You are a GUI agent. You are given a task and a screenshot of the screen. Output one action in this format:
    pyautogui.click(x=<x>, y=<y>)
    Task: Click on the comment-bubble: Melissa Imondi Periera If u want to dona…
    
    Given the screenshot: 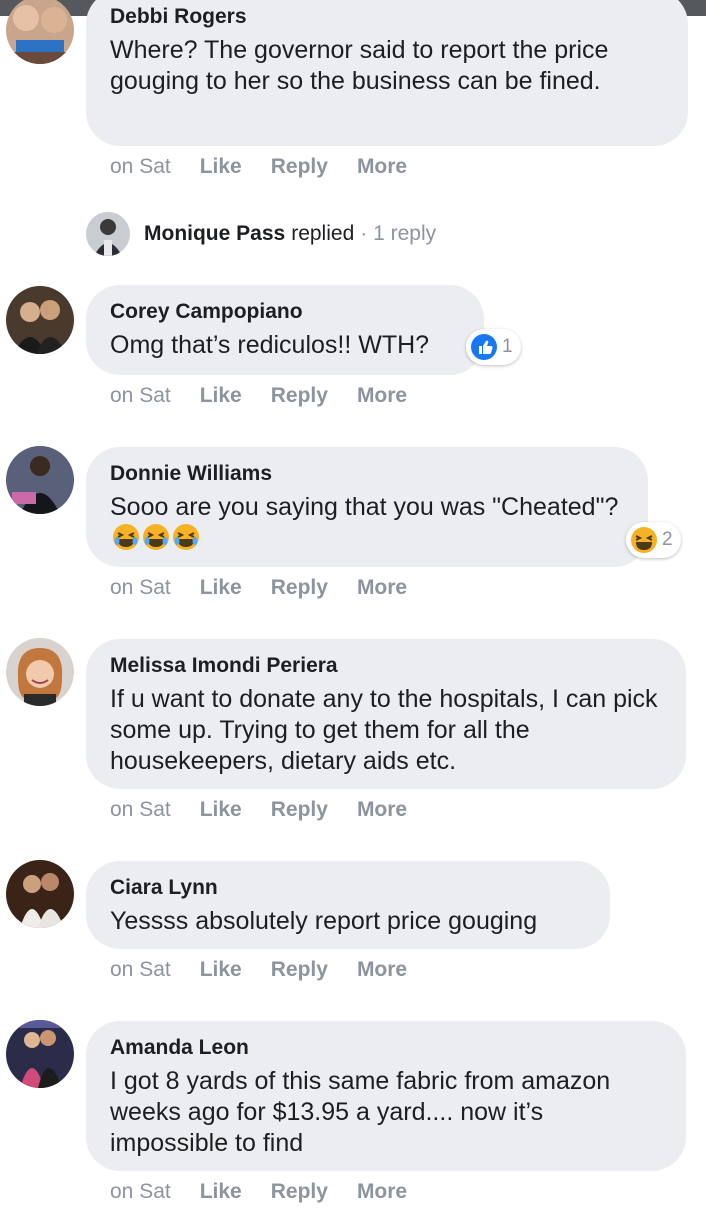 What is the action you would take?
    pyautogui.click(x=386, y=714)
    